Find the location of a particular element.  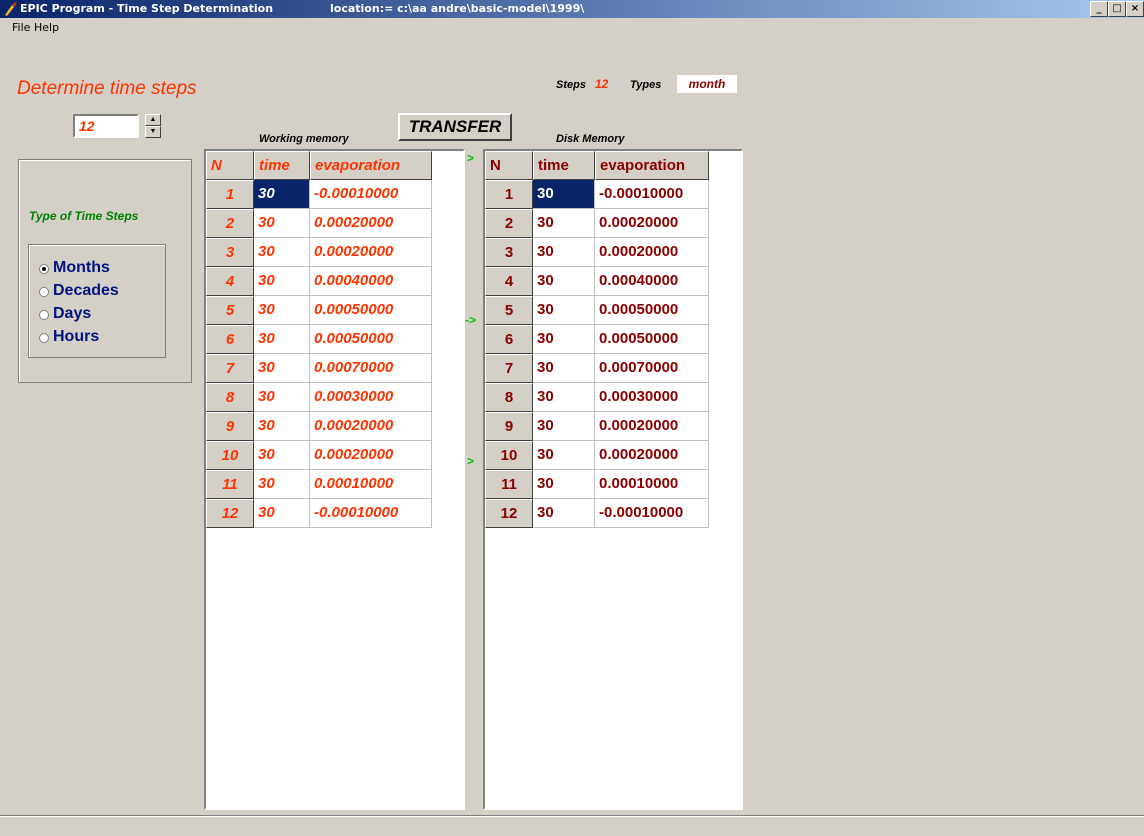

menu-file: File is located at coordinates (21, 27).